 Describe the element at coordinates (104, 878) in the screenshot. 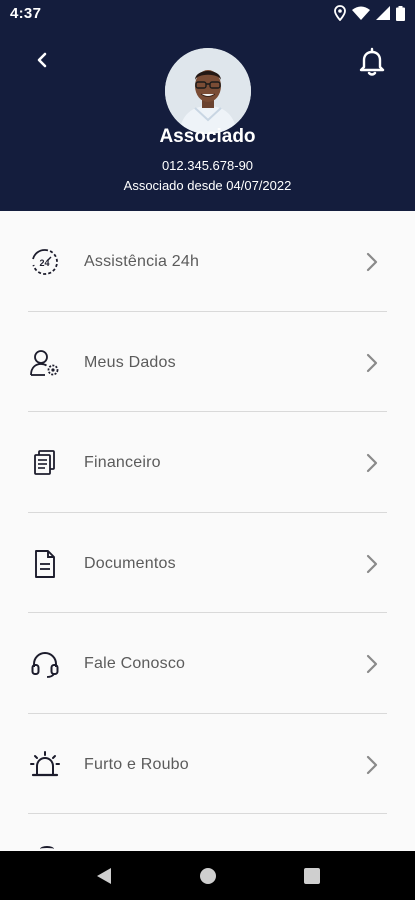

I see `nav-back-icon` at that location.